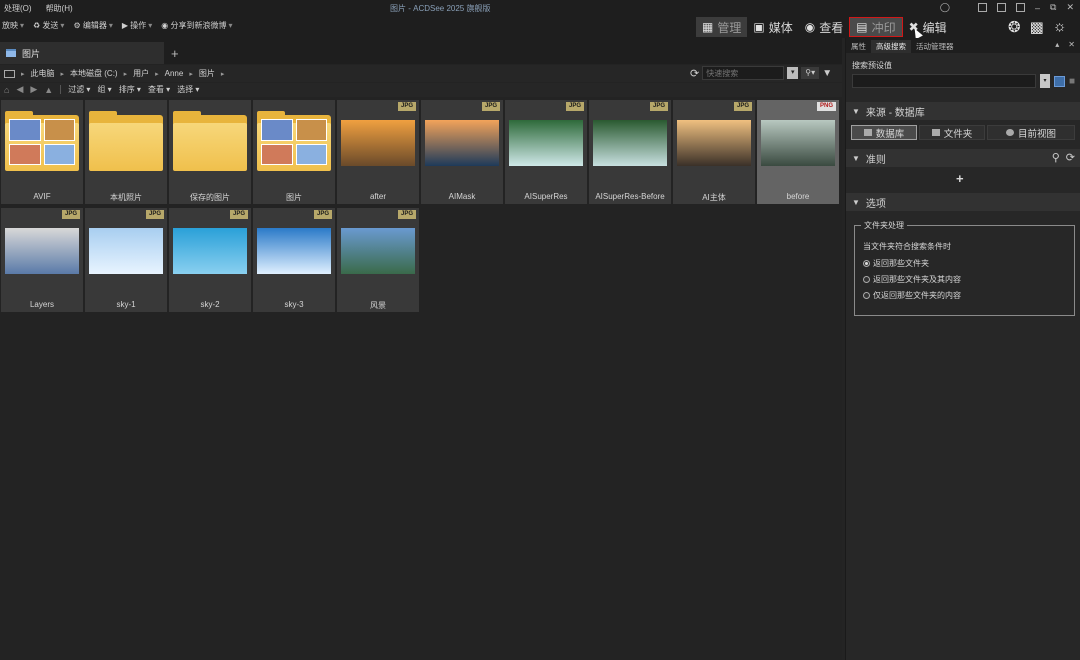  What do you see at coordinates (928, 27) in the screenshot?
I see `mode-edit: ✖ 编辑` at bounding box center [928, 27].